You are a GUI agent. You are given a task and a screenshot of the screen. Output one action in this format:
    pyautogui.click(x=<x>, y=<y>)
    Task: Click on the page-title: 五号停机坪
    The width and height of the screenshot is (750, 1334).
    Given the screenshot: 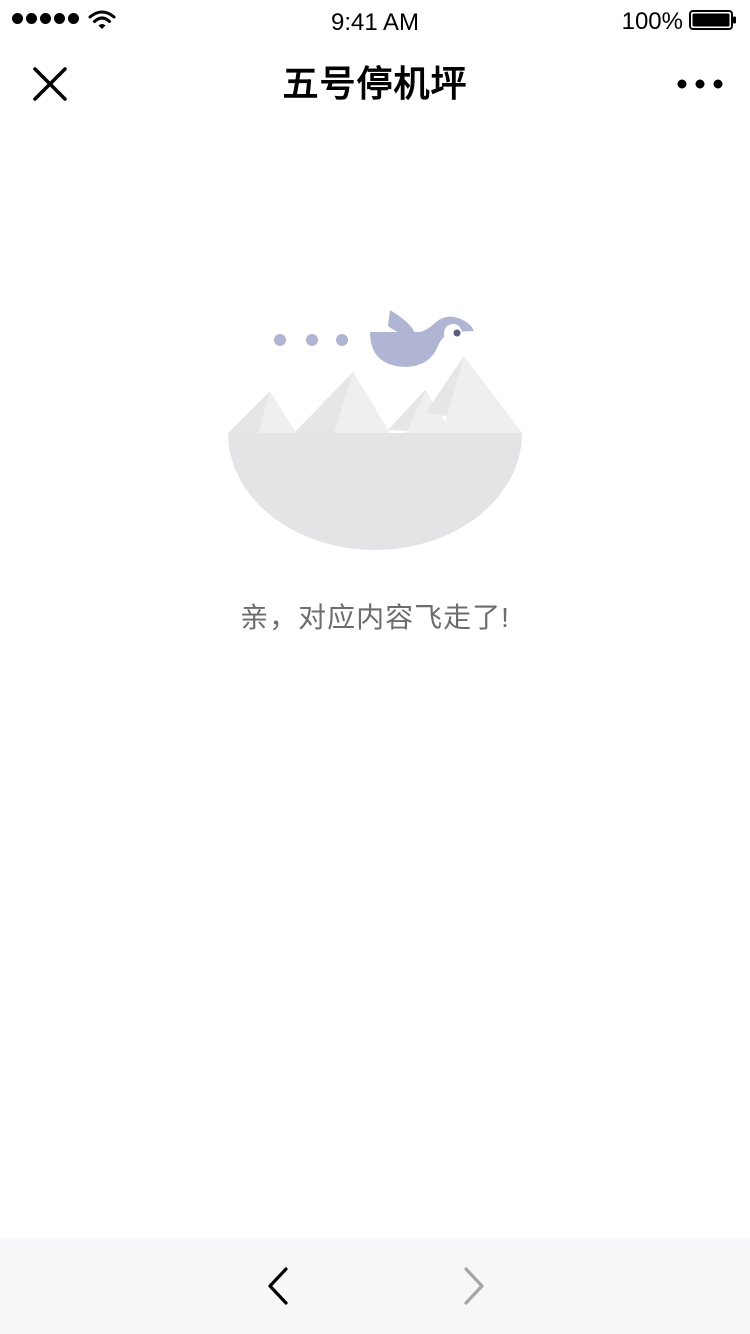 What is the action you would take?
    pyautogui.click(x=375, y=83)
    